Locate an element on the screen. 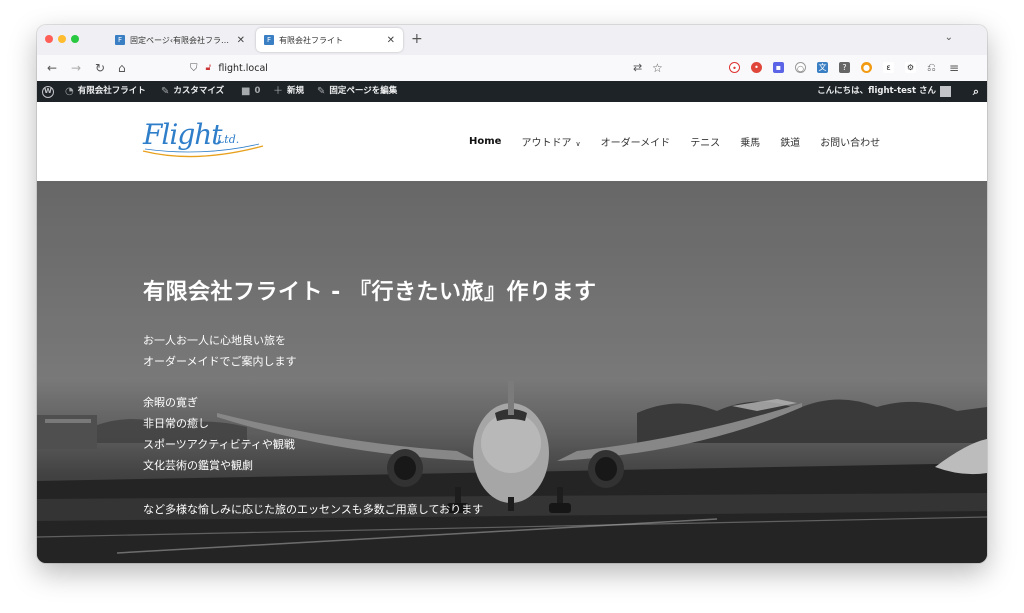 This screenshot has width=1024, height=613. chevron-down-icon: ∨ is located at coordinates (578, 144).